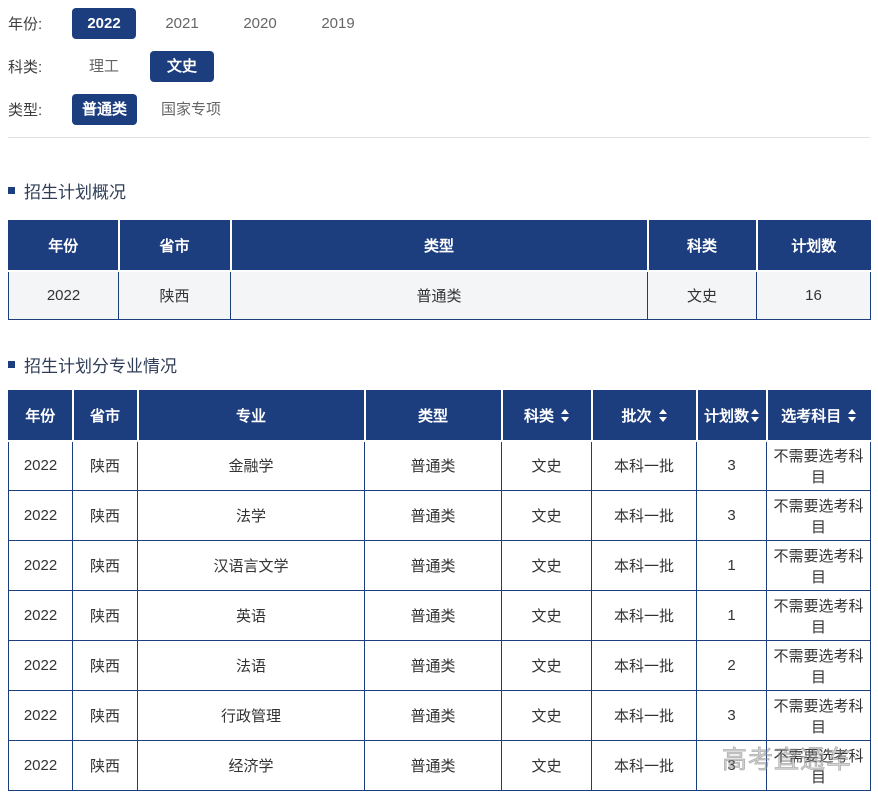 This screenshot has width=878, height=801. Describe the element at coordinates (260, 23) in the screenshot. I see `year-option-2020: 2020` at that location.